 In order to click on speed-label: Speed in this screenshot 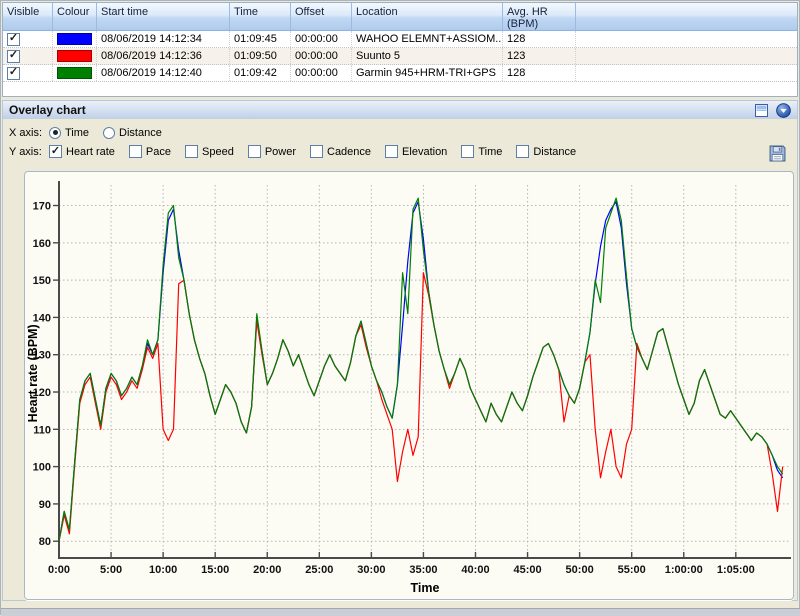, I will do `click(218, 151)`.